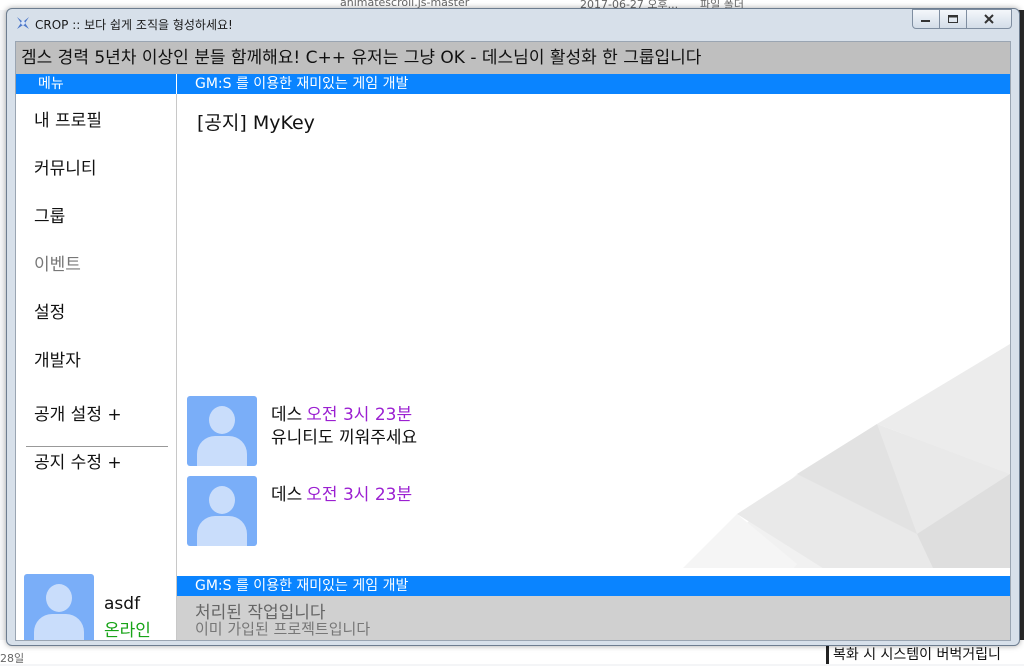 The width and height of the screenshot is (1024, 666). Describe the element at coordinates (23, 23) in the screenshot. I see `app-logo-icon` at that location.